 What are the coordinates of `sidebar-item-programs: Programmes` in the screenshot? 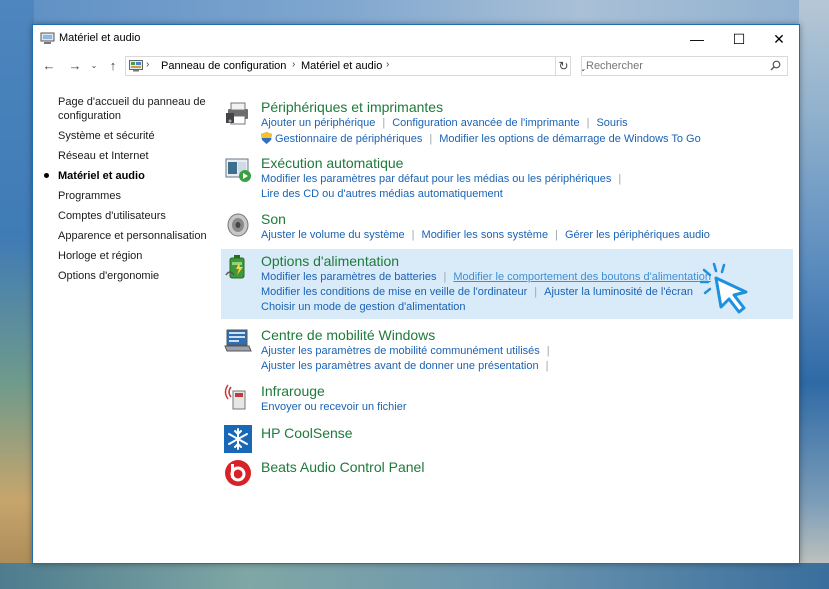 It's located at (133, 196).